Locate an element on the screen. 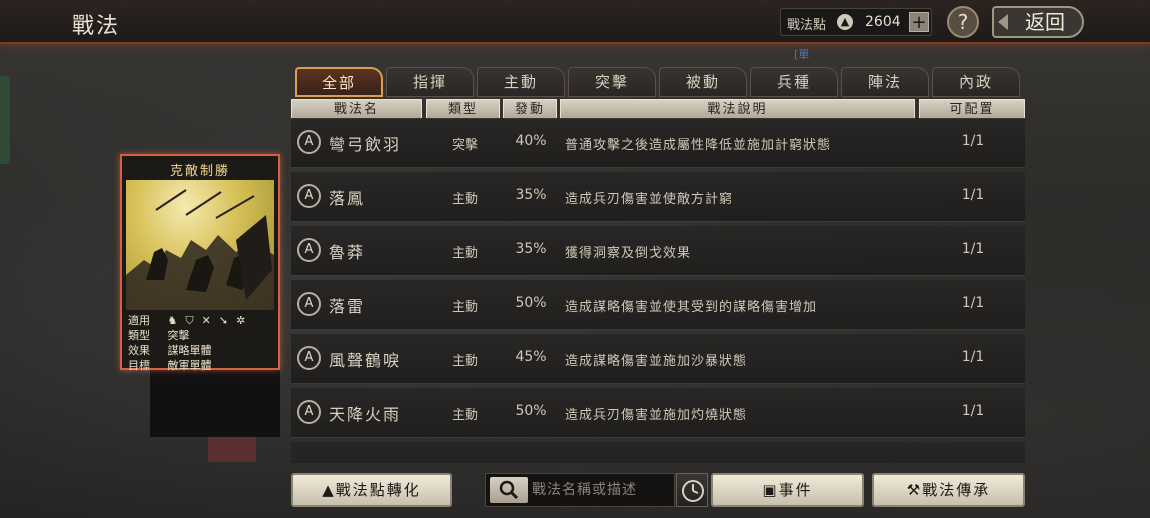 This screenshot has height=518, width=1150. search-icon is located at coordinates (509, 490).